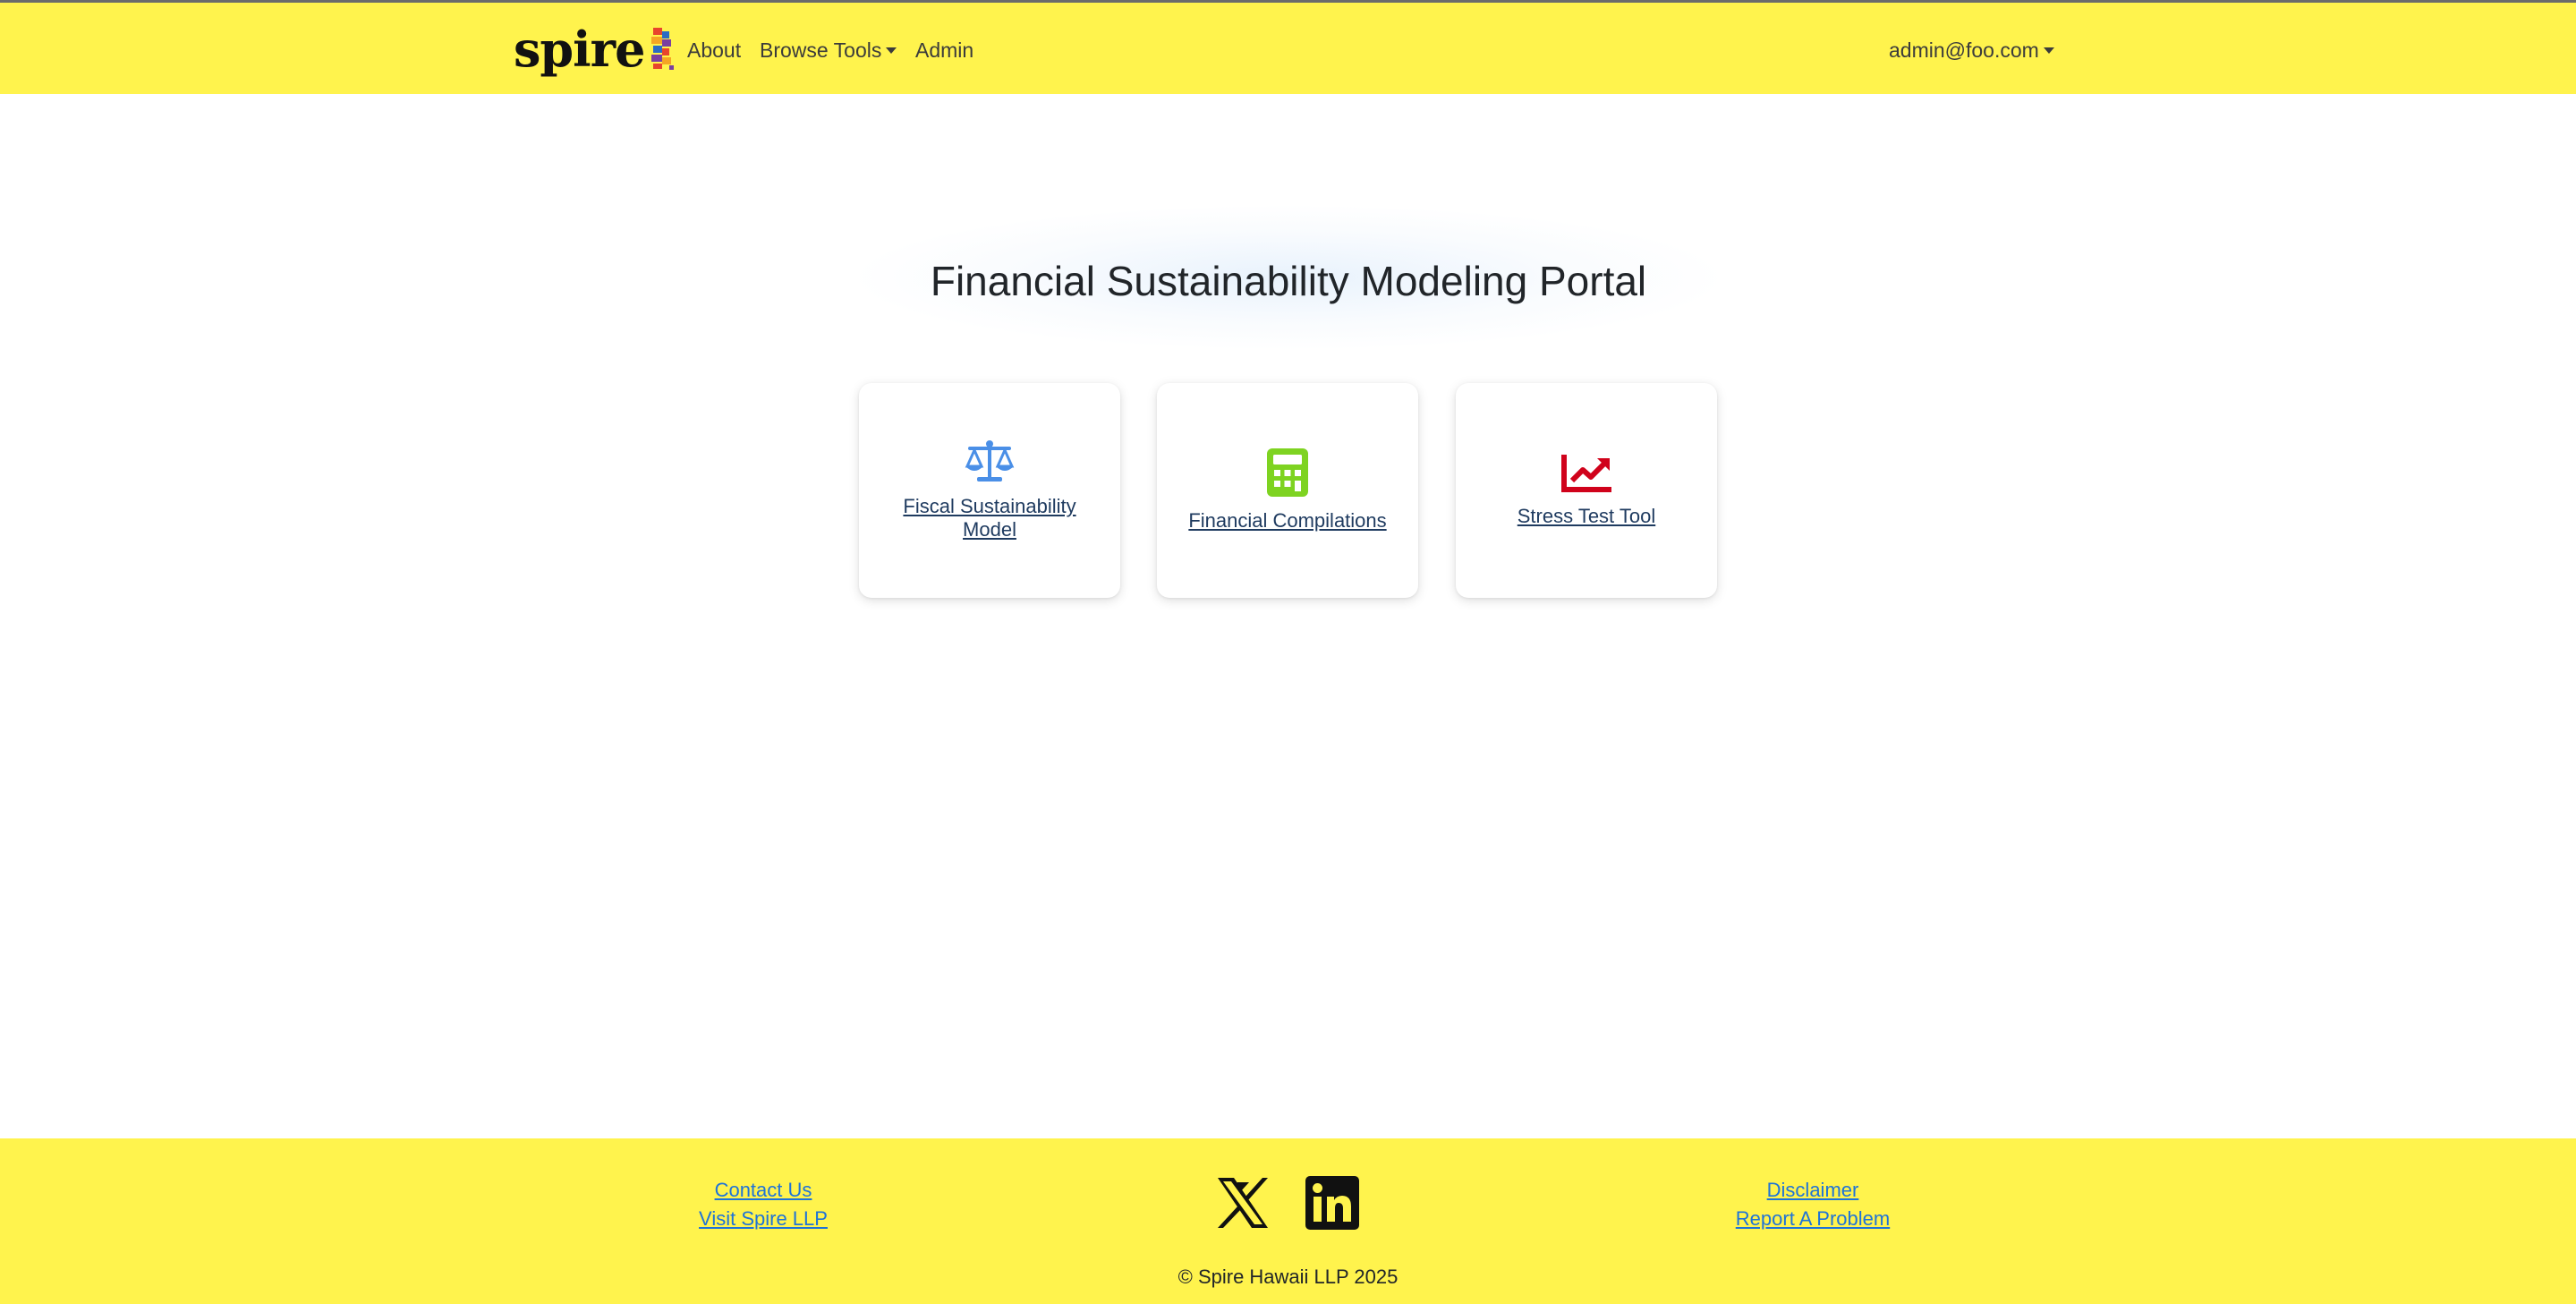  What do you see at coordinates (1586, 516) in the screenshot?
I see `card-link-stress-test-tool: Stress Test Tool` at bounding box center [1586, 516].